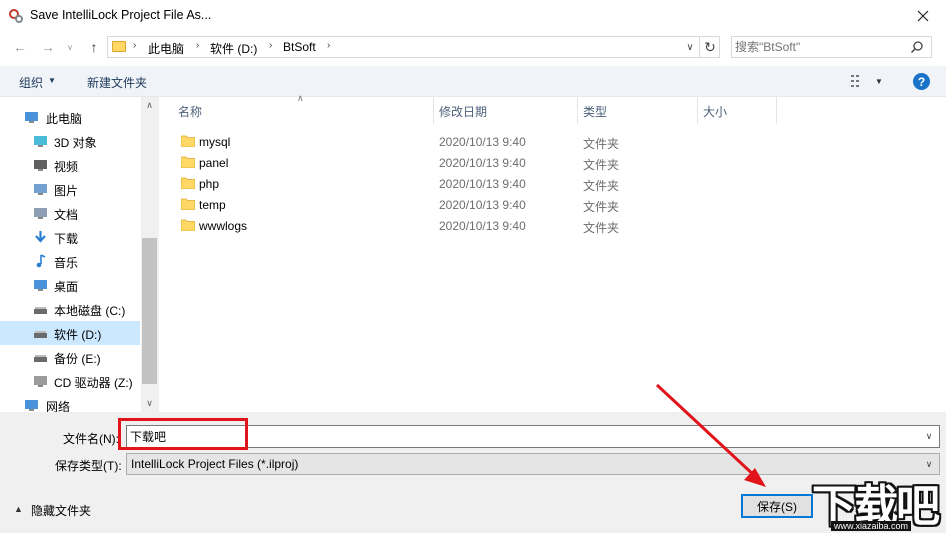 Image resolution: width=946 pixels, height=534 pixels. I want to click on scroll-down-button: ∨, so click(149, 403).